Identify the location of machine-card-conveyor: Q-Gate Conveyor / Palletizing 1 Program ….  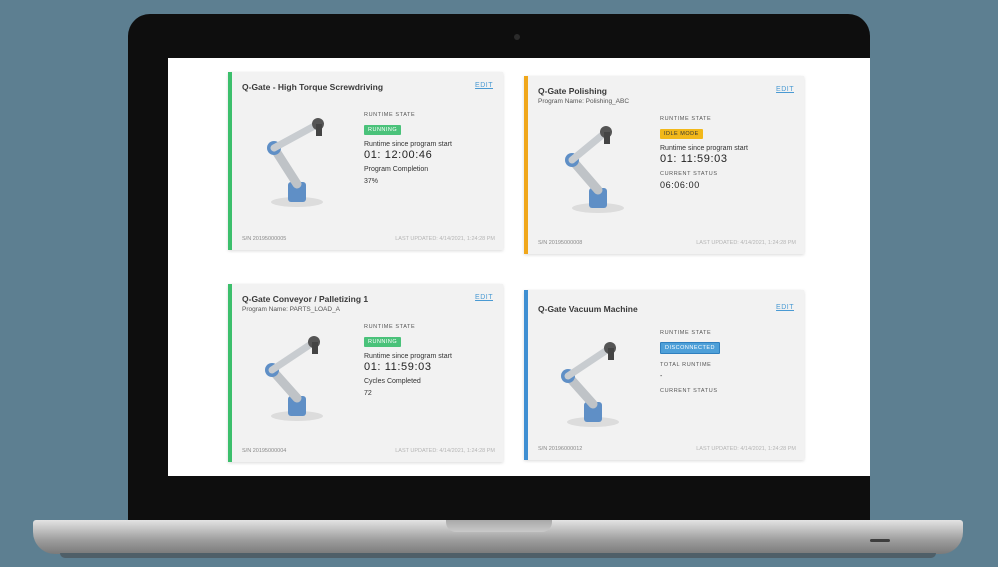
(365, 373).